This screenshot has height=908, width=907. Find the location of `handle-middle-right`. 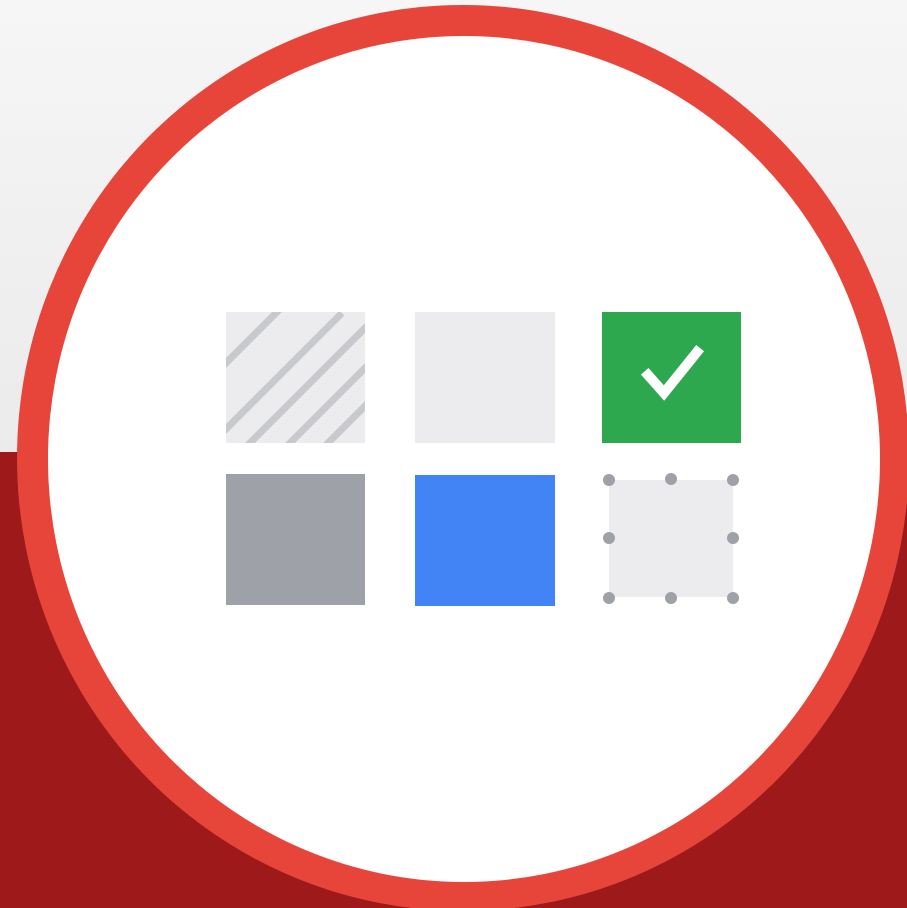

handle-middle-right is located at coordinates (733, 538).